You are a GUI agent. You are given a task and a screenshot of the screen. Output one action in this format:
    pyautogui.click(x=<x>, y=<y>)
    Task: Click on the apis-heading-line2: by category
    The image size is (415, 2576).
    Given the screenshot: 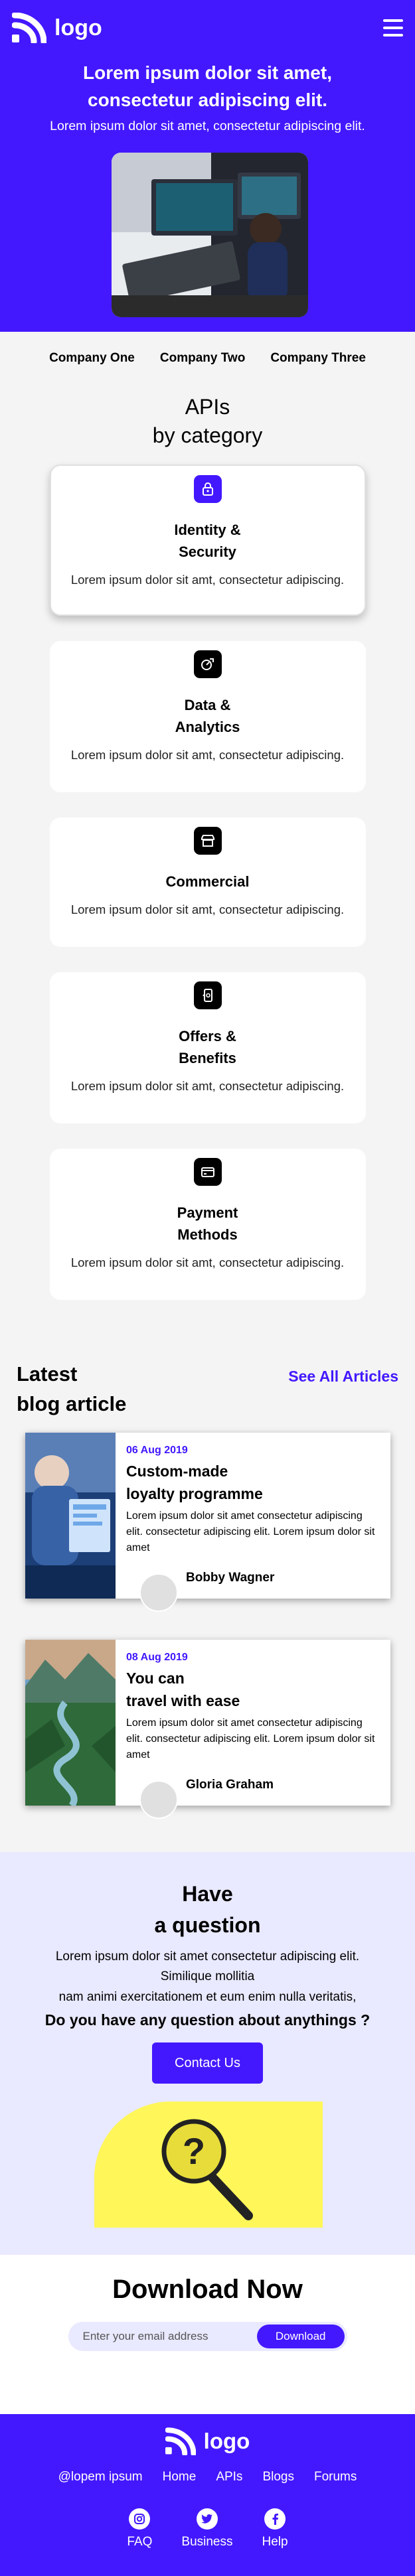 What is the action you would take?
    pyautogui.click(x=207, y=436)
    